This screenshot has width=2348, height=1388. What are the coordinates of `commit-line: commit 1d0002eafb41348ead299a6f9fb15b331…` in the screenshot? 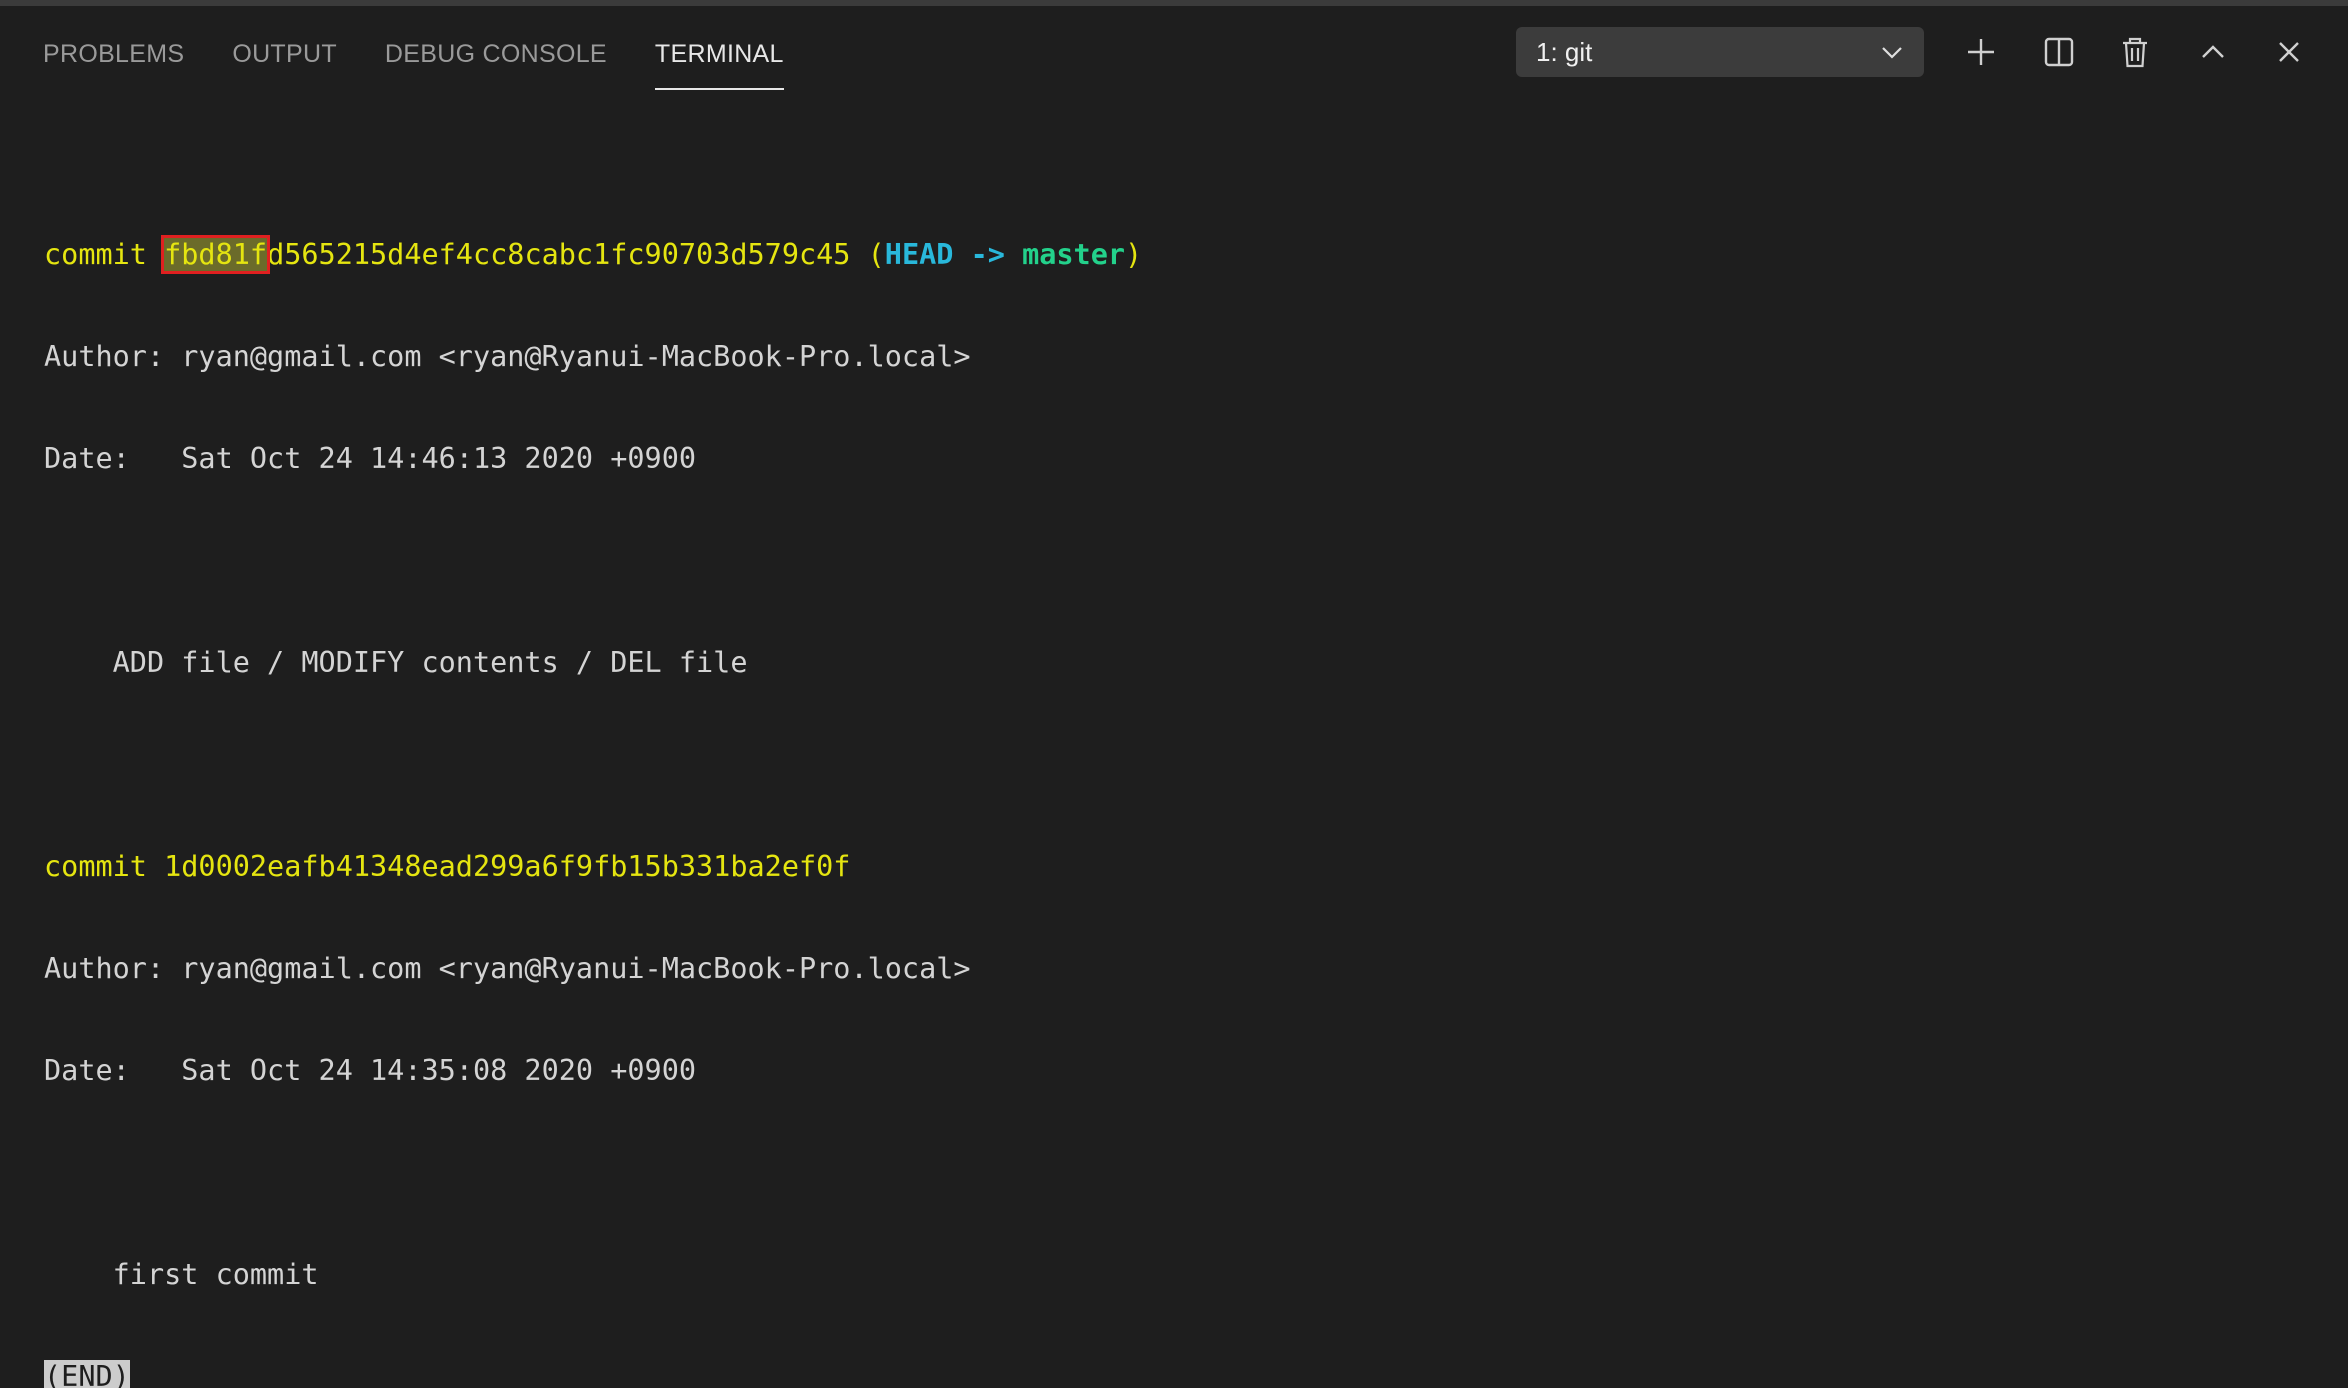 It's located at (447, 866).